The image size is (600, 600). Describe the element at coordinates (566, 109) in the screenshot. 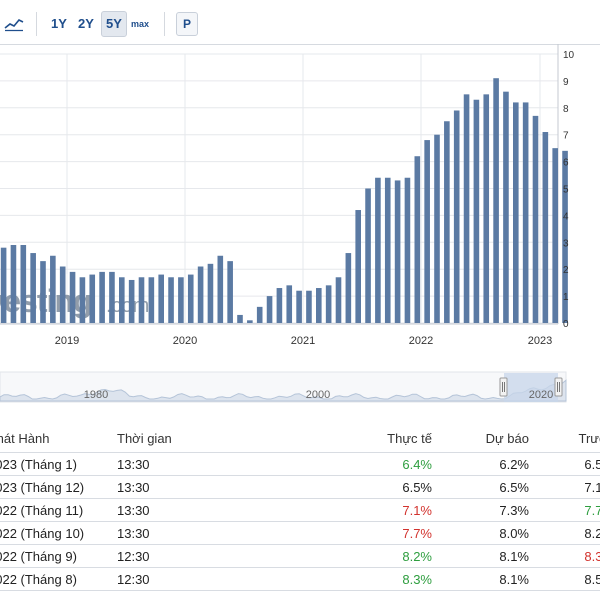

I see `y-tick-label: 8` at that location.